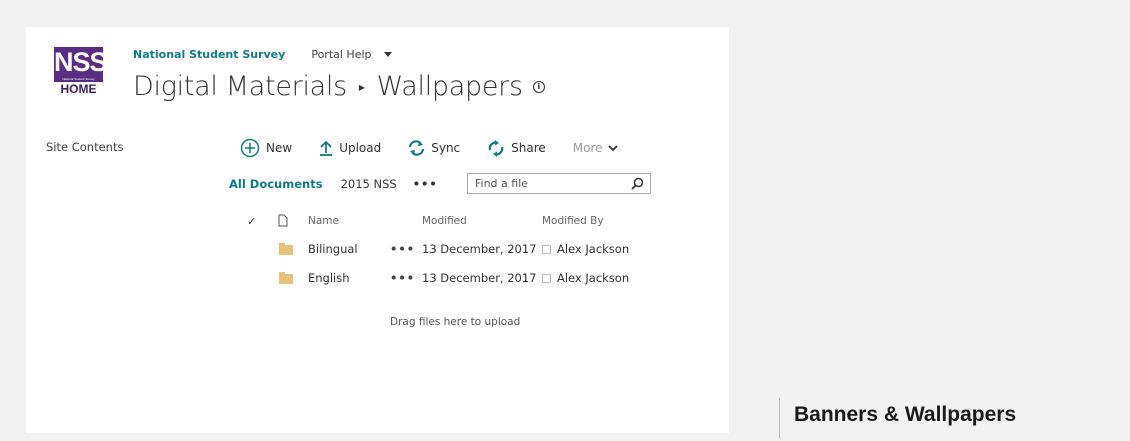  Describe the element at coordinates (283, 220) in the screenshot. I see `document-icon` at that location.